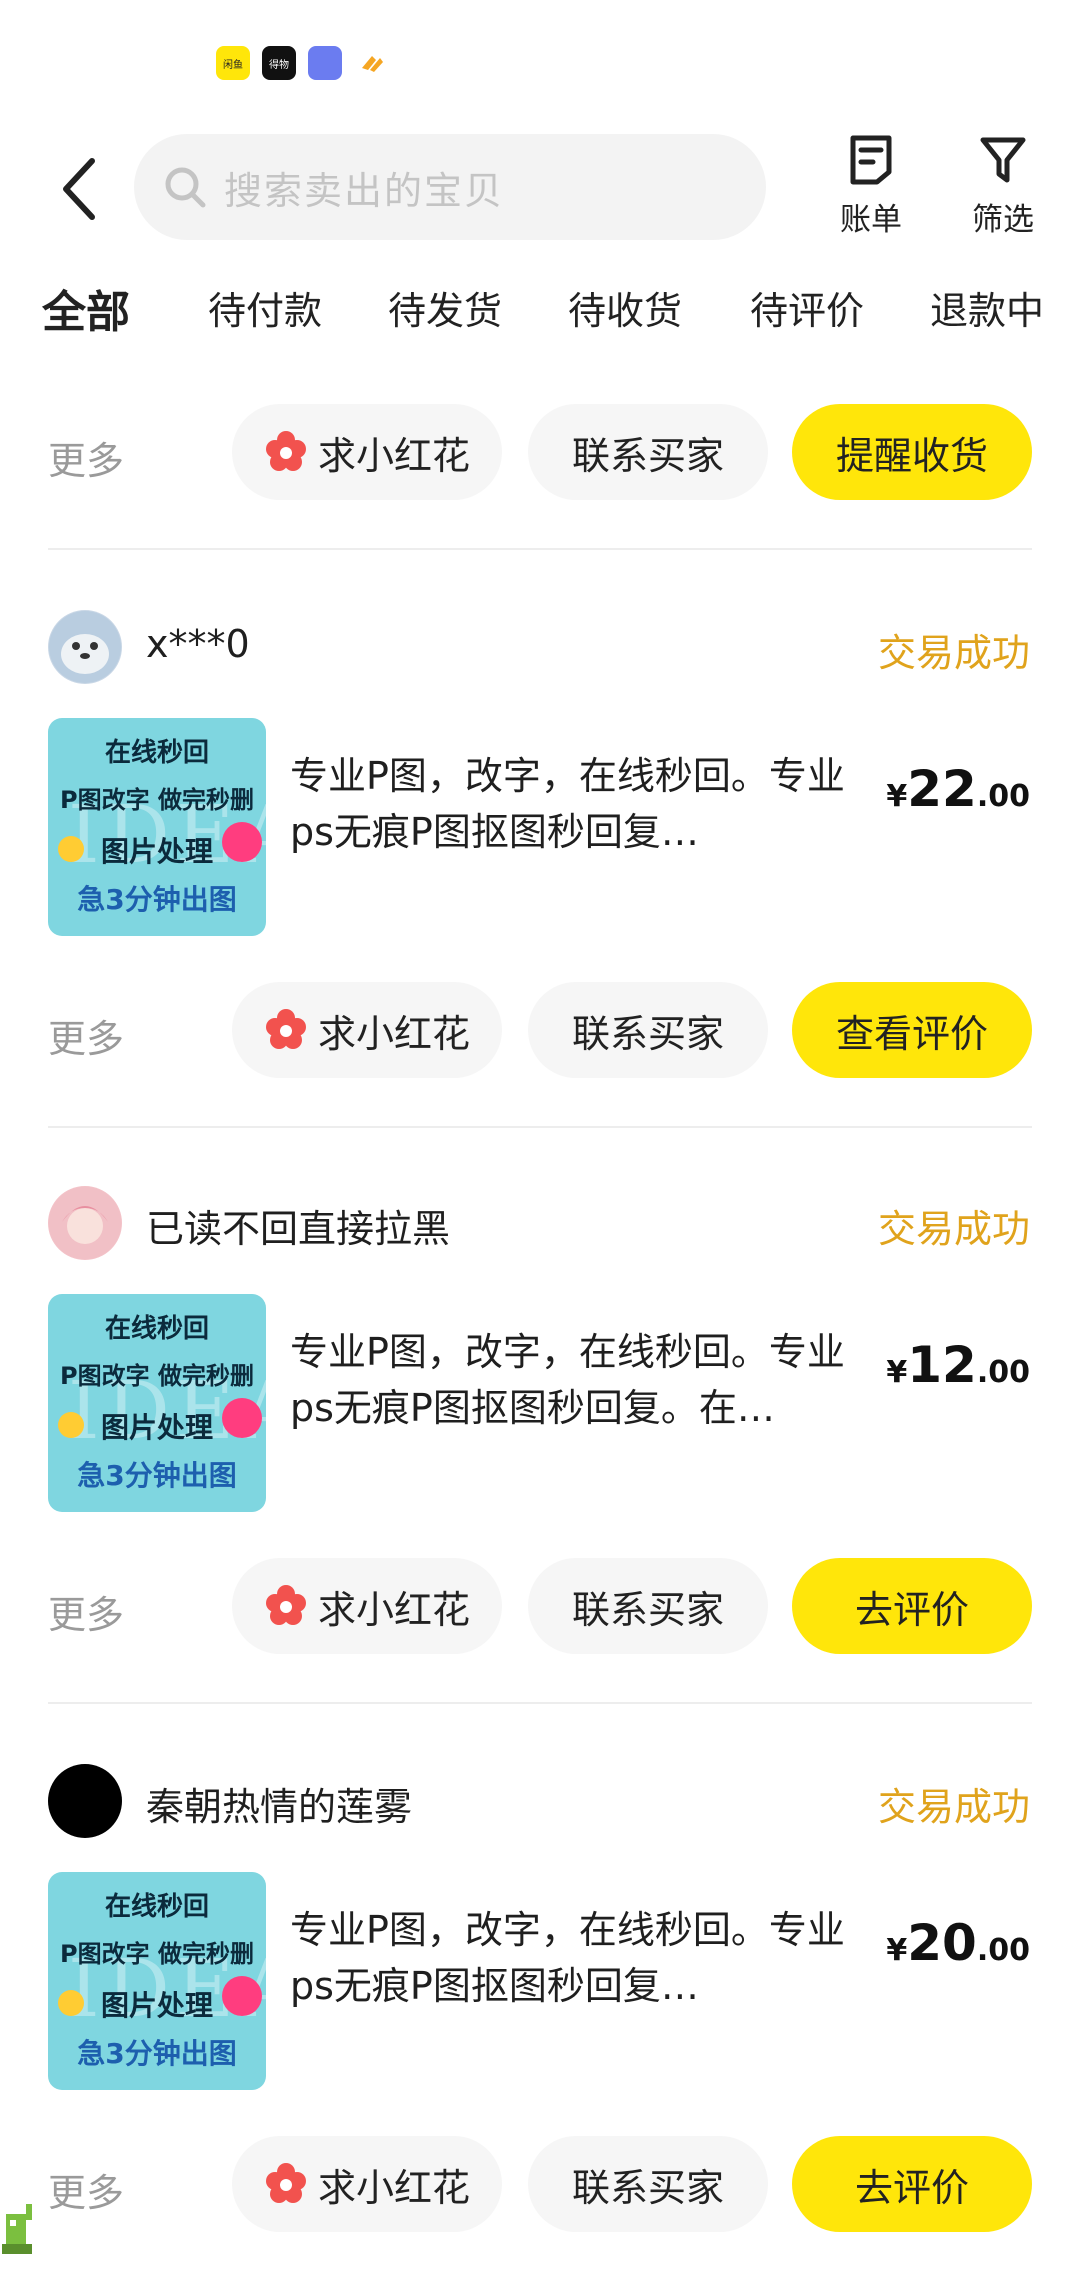 The width and height of the screenshot is (1080, 2294). I want to click on floating-pet-icon, so click(20, 2230).